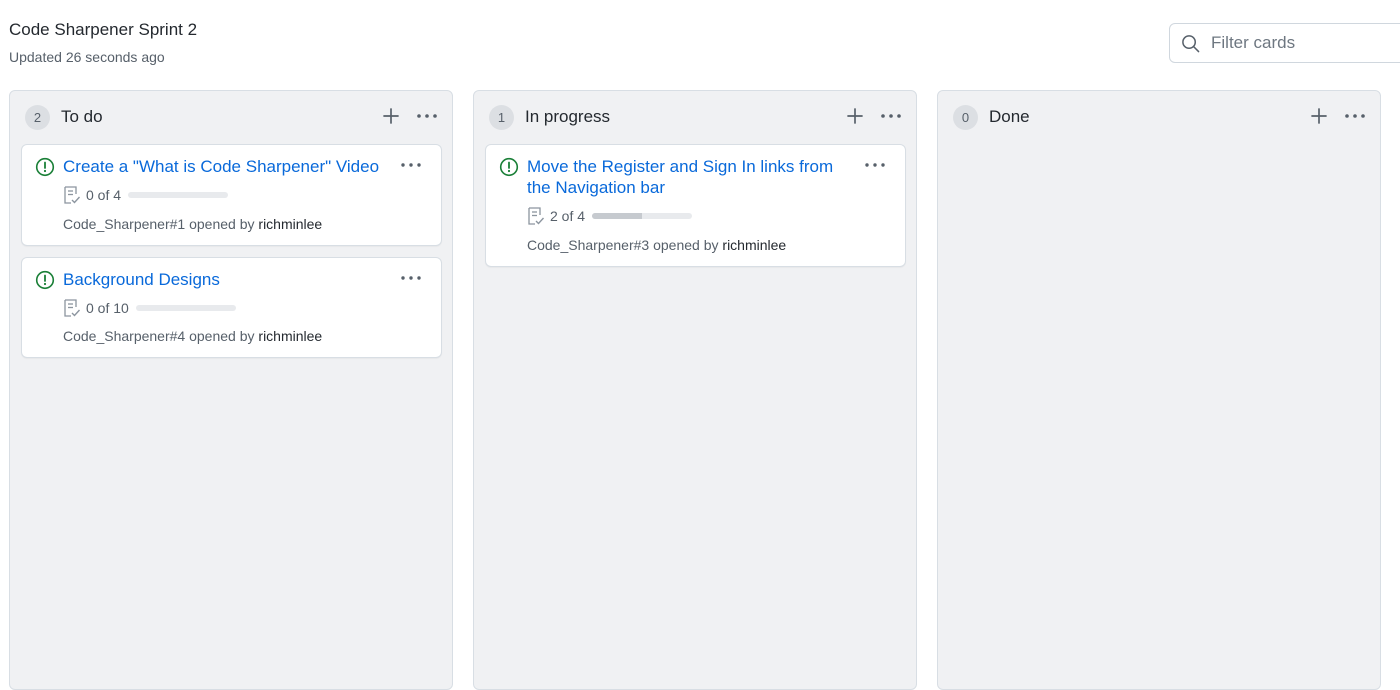 This screenshot has height=690, width=1400. What do you see at coordinates (1159, 117) in the screenshot?
I see `column-header: 0 Done` at bounding box center [1159, 117].